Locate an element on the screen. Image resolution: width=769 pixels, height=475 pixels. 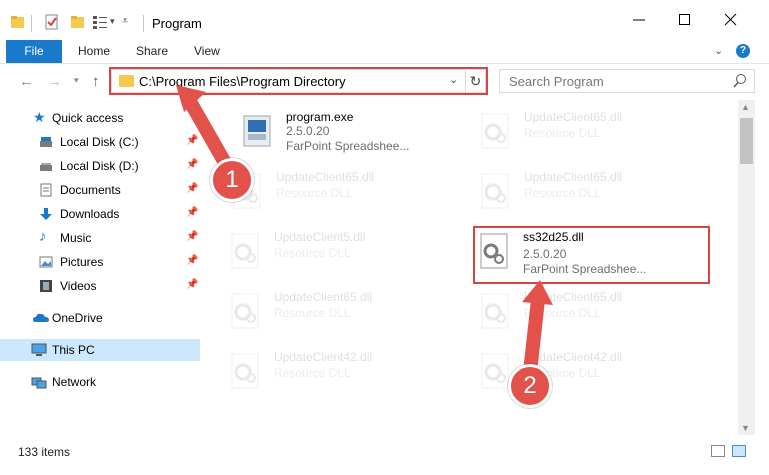
sidebar-item-onedrive: OneDrive is located at coordinates (100, 318).